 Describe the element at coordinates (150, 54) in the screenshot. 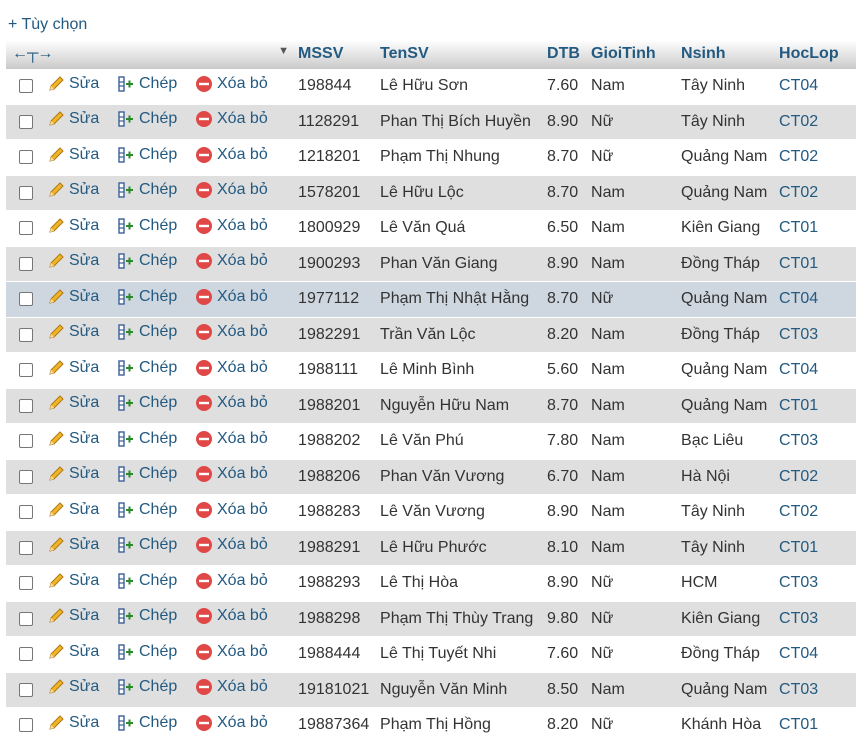

I see `column-resize-control: ←┬→ ▼` at that location.